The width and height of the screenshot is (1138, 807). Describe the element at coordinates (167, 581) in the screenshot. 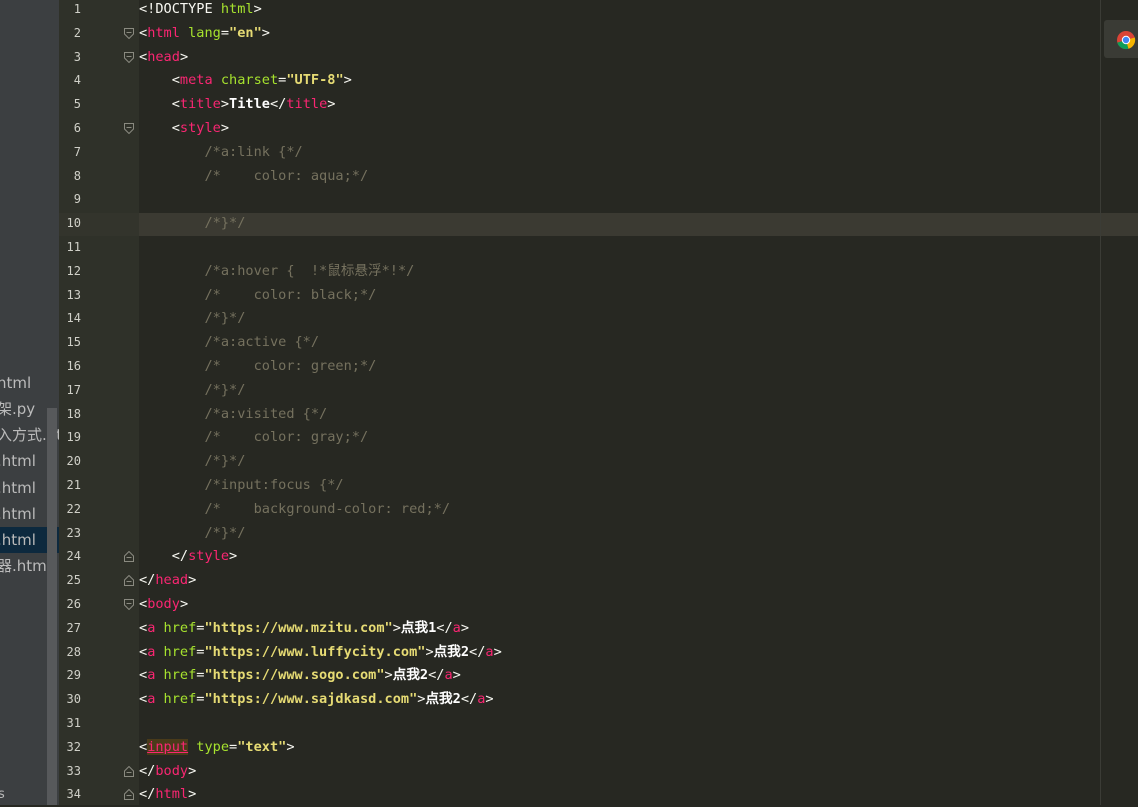

I see `code-line: </head>` at that location.